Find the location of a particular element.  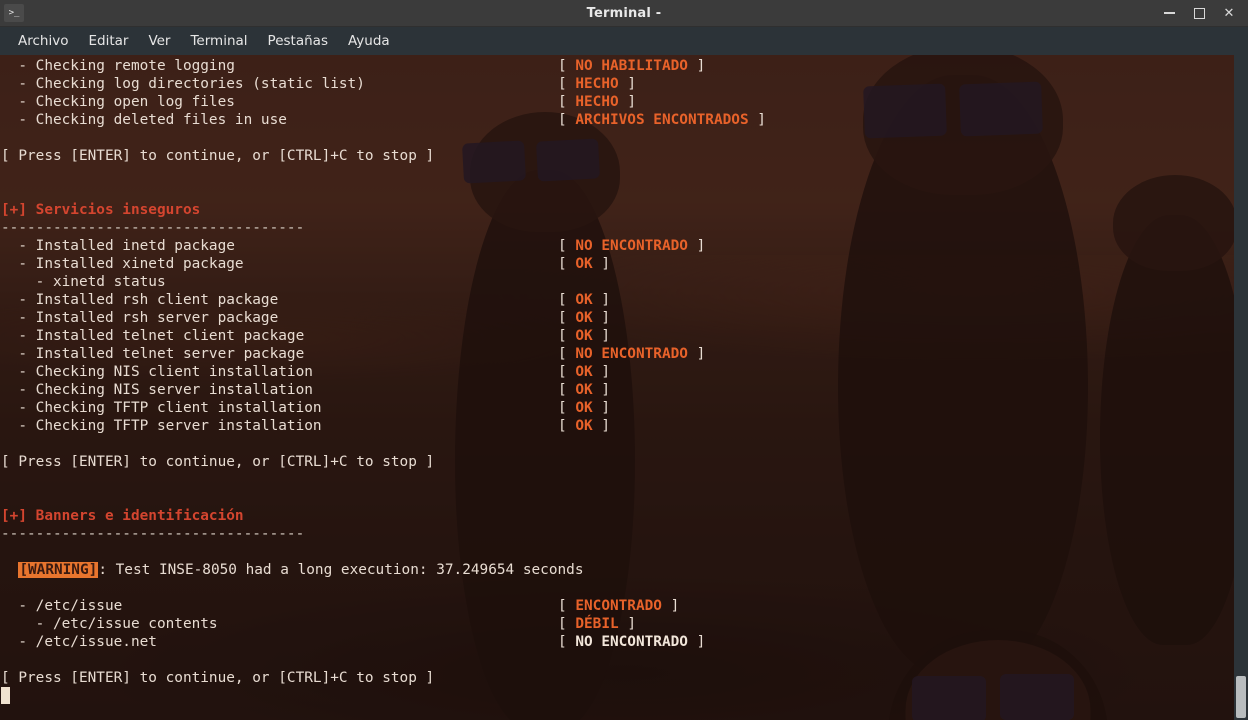

section-header: [+] Banners e identificación is located at coordinates (122, 516).